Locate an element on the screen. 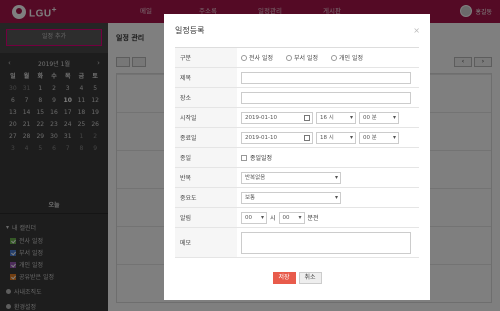  form-row-end: 종료일 2019-01-10 18 시 00 분 is located at coordinates (297, 138).